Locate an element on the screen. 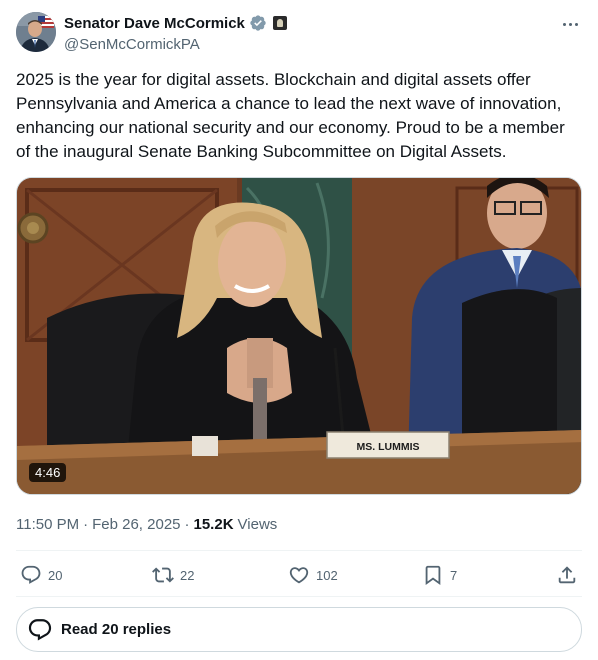 The image size is (598, 660). tweet-time: 11:50 PM is located at coordinates (47, 524).